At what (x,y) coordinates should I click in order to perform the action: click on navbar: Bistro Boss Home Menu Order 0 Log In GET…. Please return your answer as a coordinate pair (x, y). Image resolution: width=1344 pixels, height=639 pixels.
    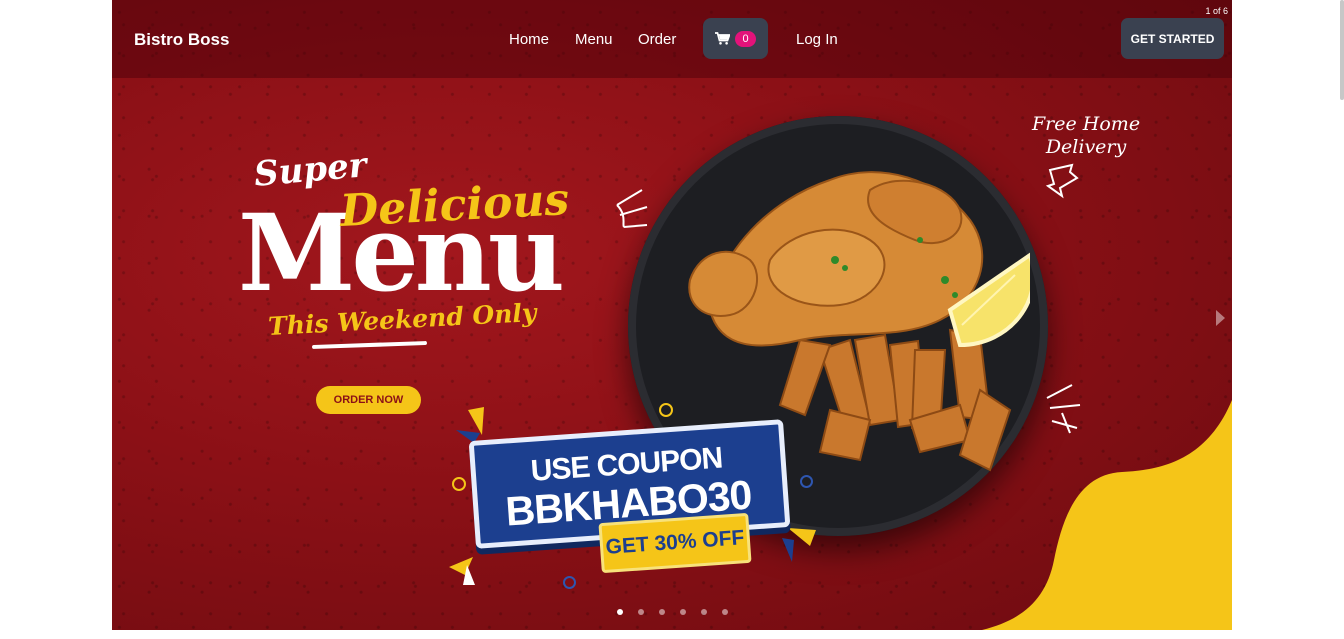
    Looking at the image, I should click on (672, 39).